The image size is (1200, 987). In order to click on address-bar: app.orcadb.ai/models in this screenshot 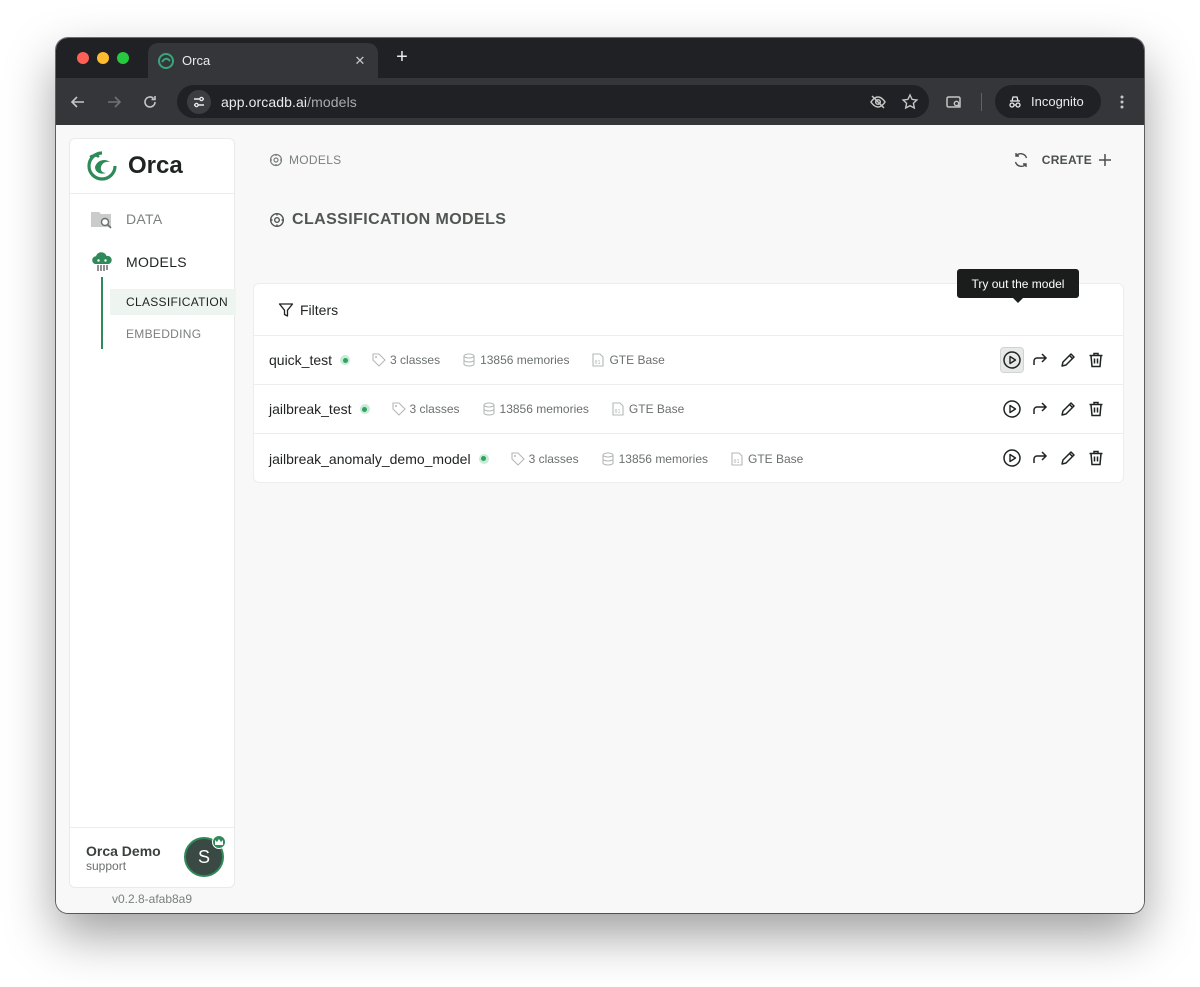, I will do `click(553, 101)`.